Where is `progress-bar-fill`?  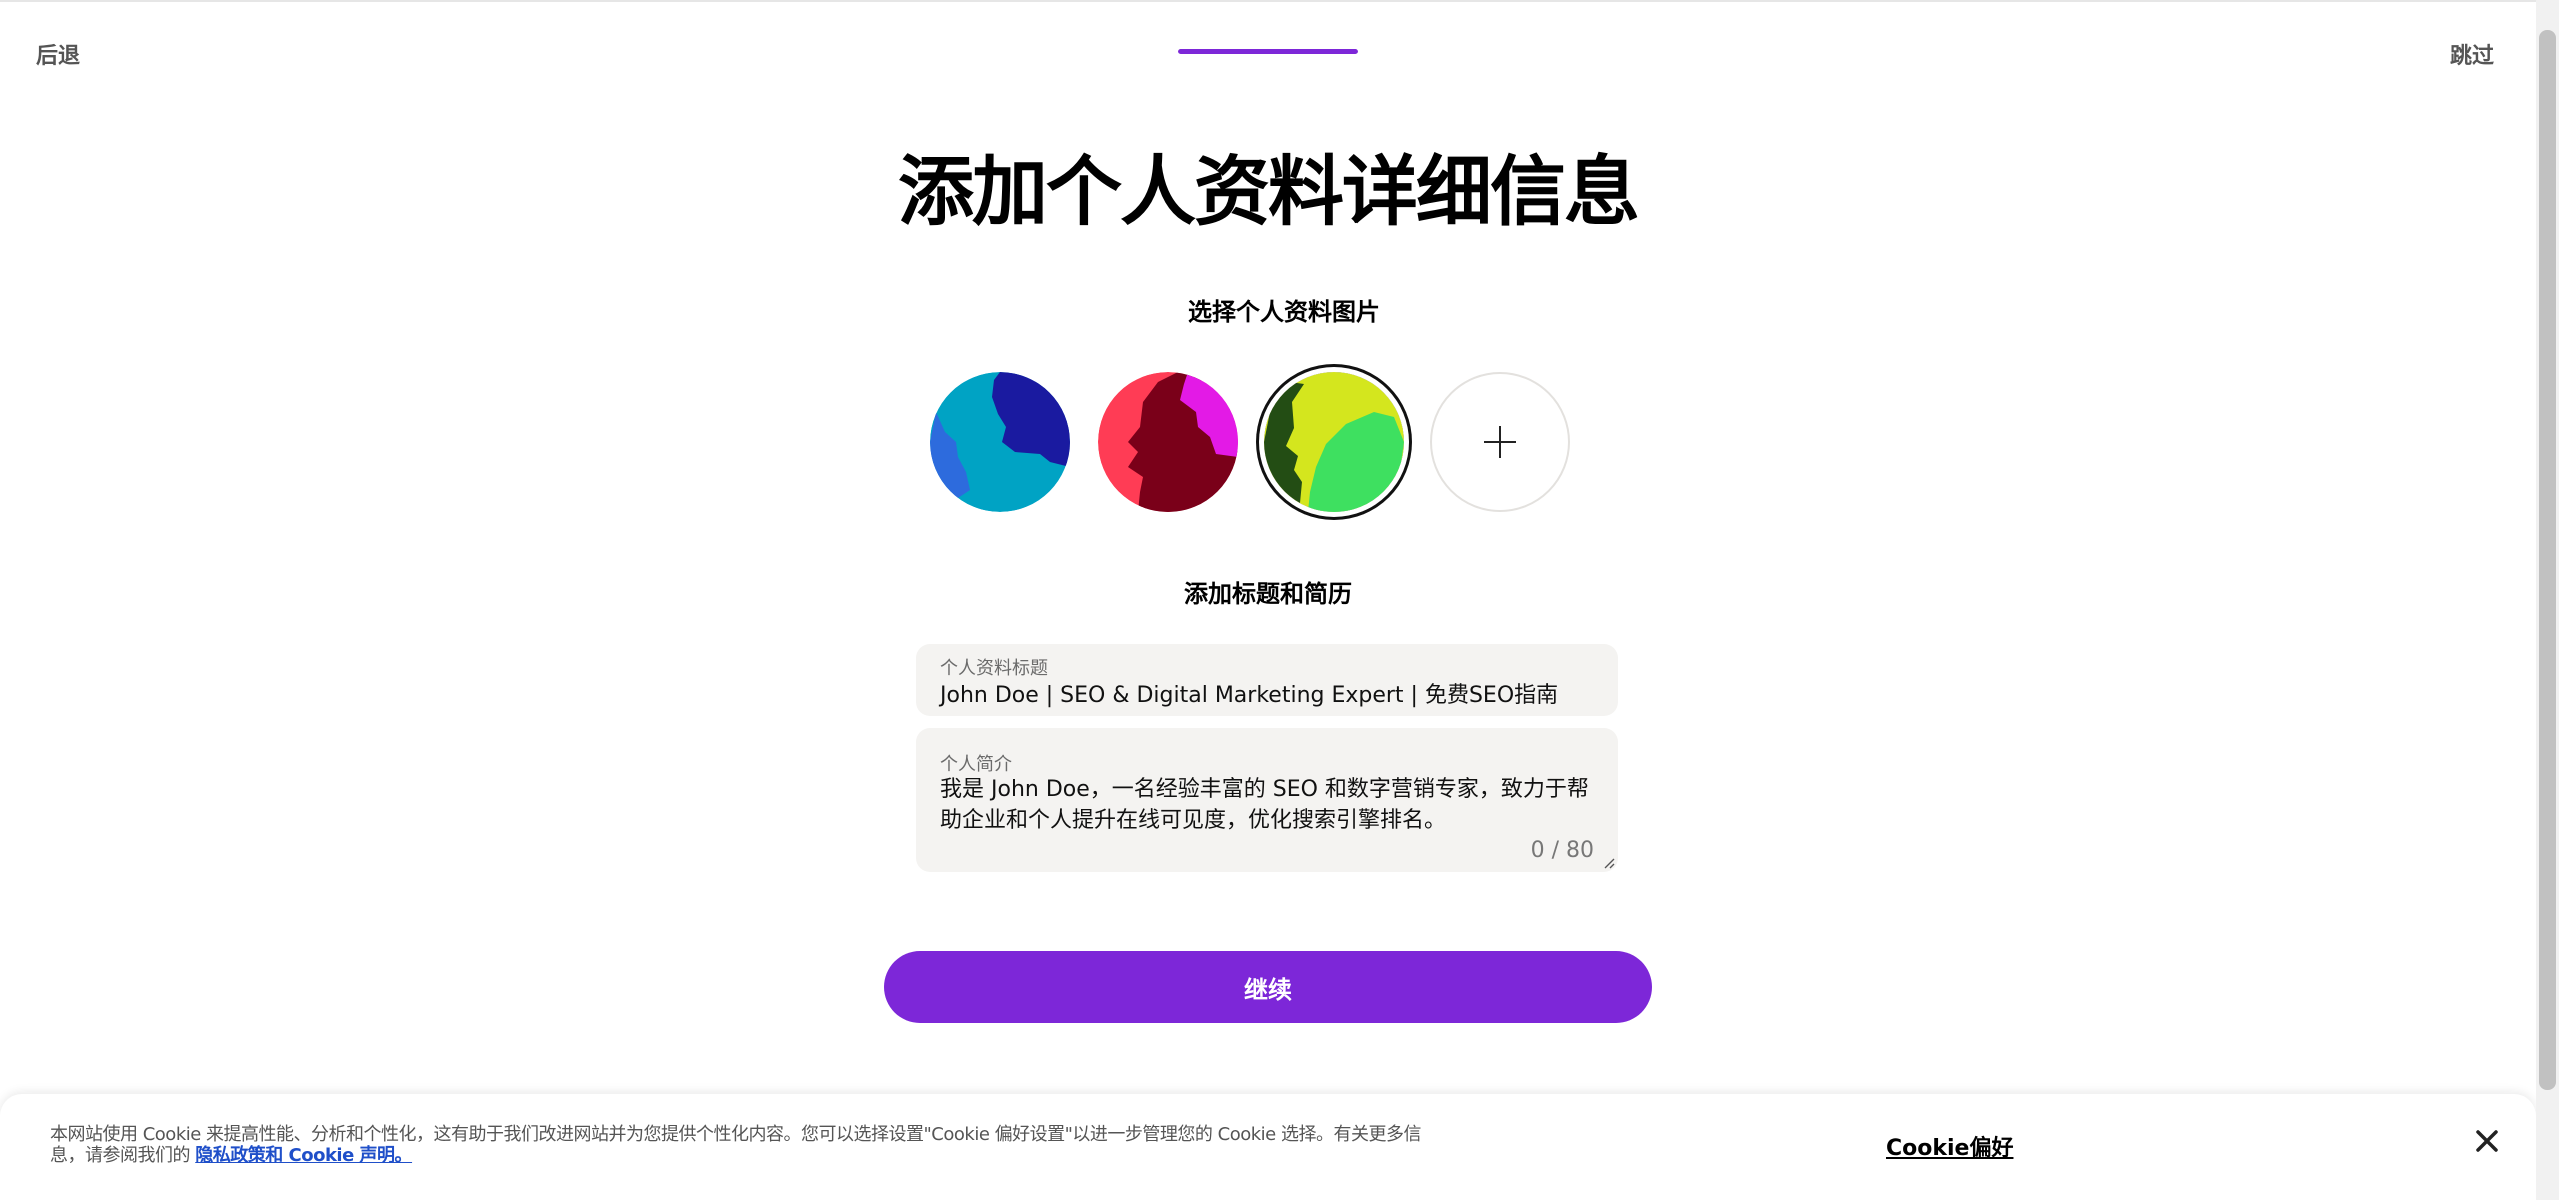
progress-bar-fill is located at coordinates (1268, 51).